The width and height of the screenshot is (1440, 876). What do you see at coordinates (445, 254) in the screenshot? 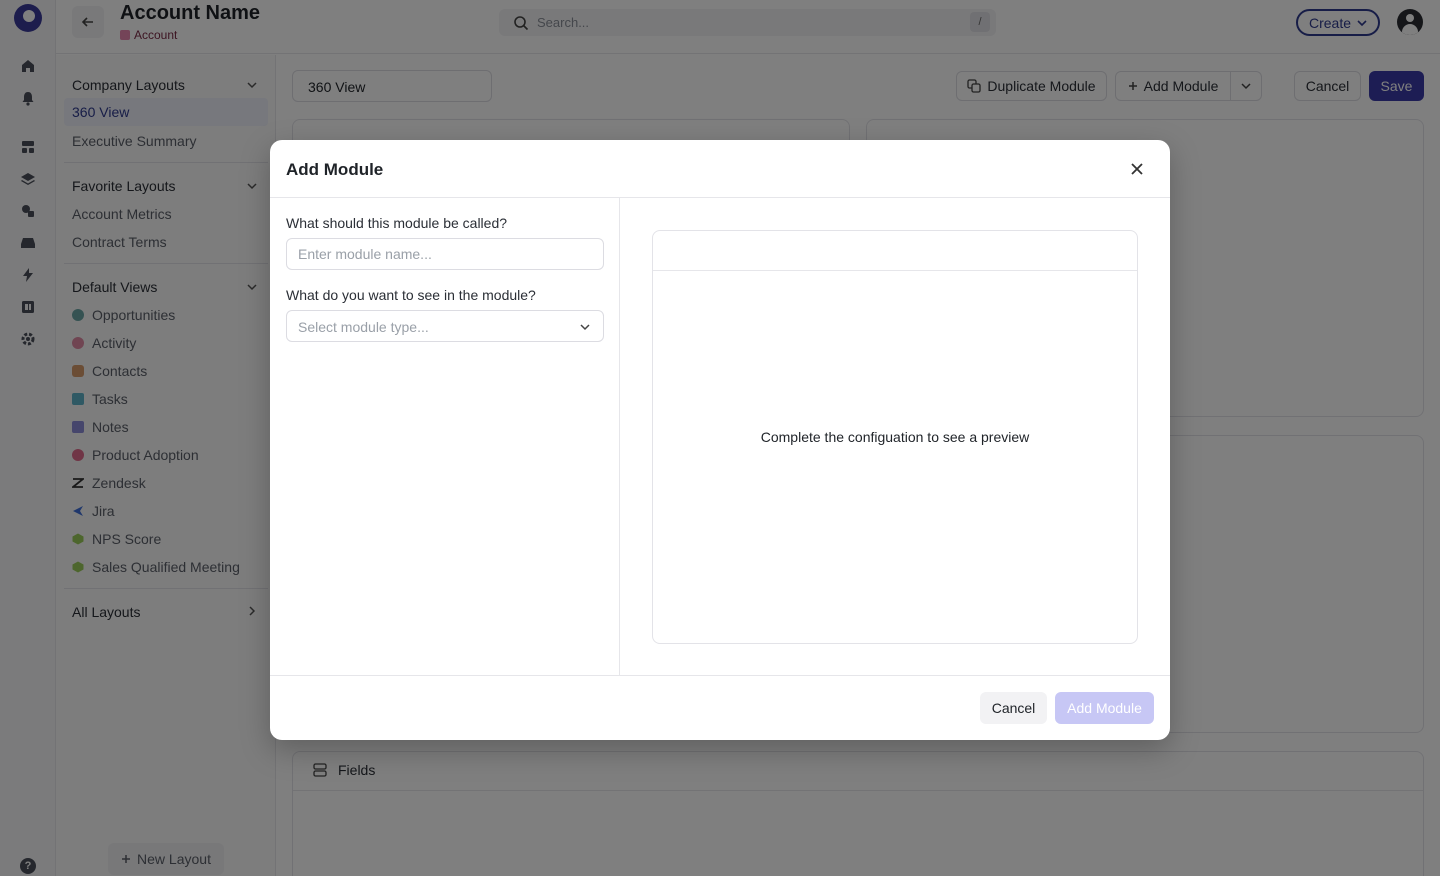
I see `module-name-input` at bounding box center [445, 254].